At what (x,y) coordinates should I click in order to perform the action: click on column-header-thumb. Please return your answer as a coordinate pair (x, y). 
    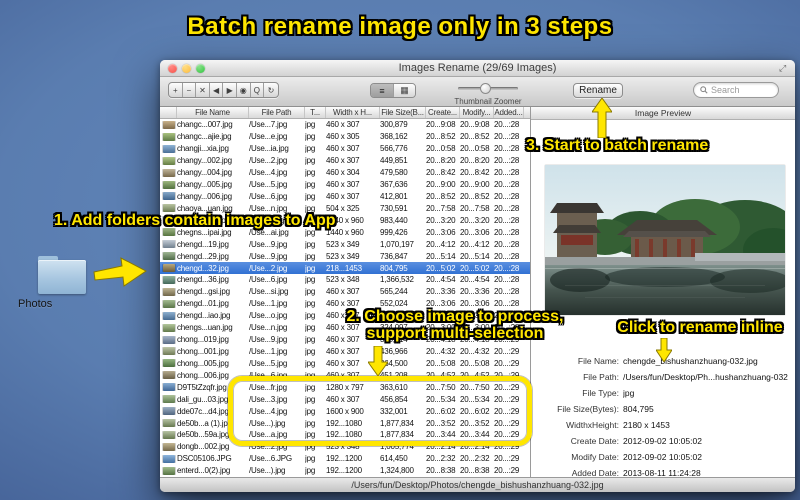
    Looking at the image, I should click on (168, 112).